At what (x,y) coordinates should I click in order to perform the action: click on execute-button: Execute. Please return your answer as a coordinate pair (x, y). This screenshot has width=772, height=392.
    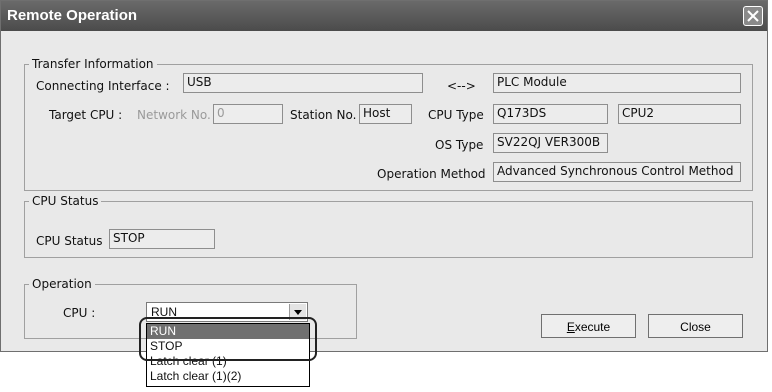
    Looking at the image, I should click on (588, 326).